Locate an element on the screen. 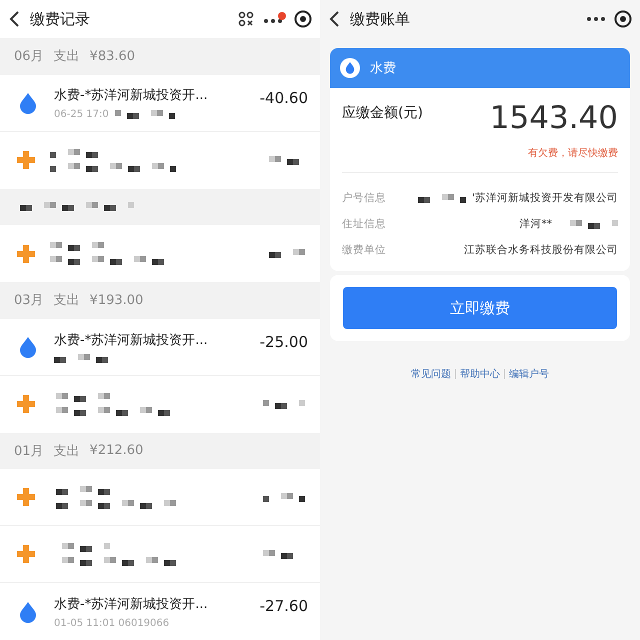 The height and width of the screenshot is (640, 640). bill-type: 水费 is located at coordinates (383, 68).